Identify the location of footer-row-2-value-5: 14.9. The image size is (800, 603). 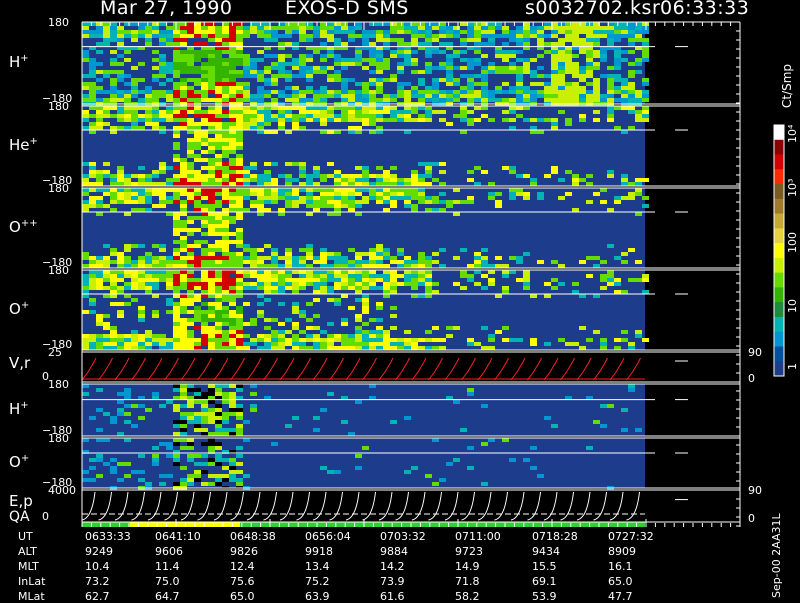
(467, 566).